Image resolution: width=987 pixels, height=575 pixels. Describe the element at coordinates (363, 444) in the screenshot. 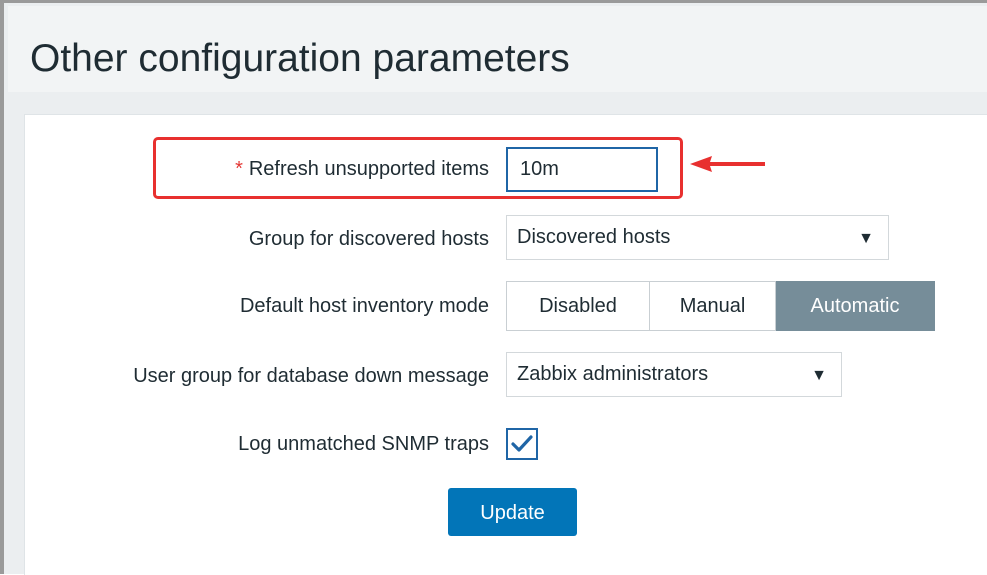

I see `log-snmp-traps-label: Log unmatched SNMP traps` at that location.